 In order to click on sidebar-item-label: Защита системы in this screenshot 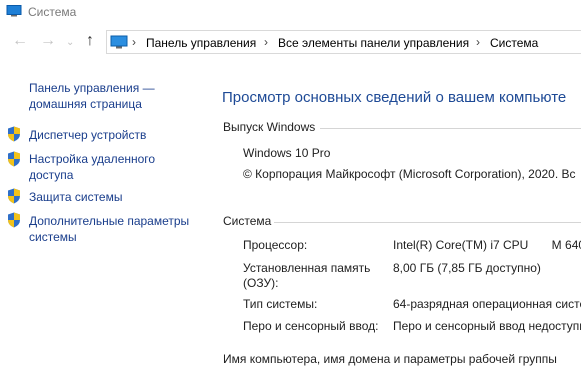, I will do `click(76, 197)`.